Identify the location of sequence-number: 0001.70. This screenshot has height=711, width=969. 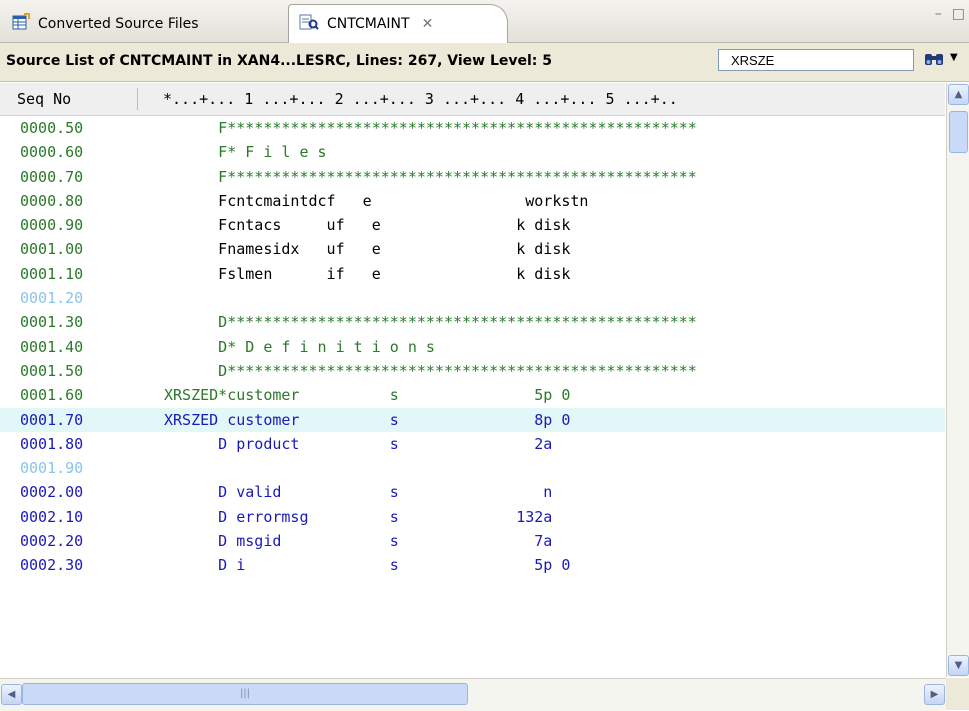
(52, 419).